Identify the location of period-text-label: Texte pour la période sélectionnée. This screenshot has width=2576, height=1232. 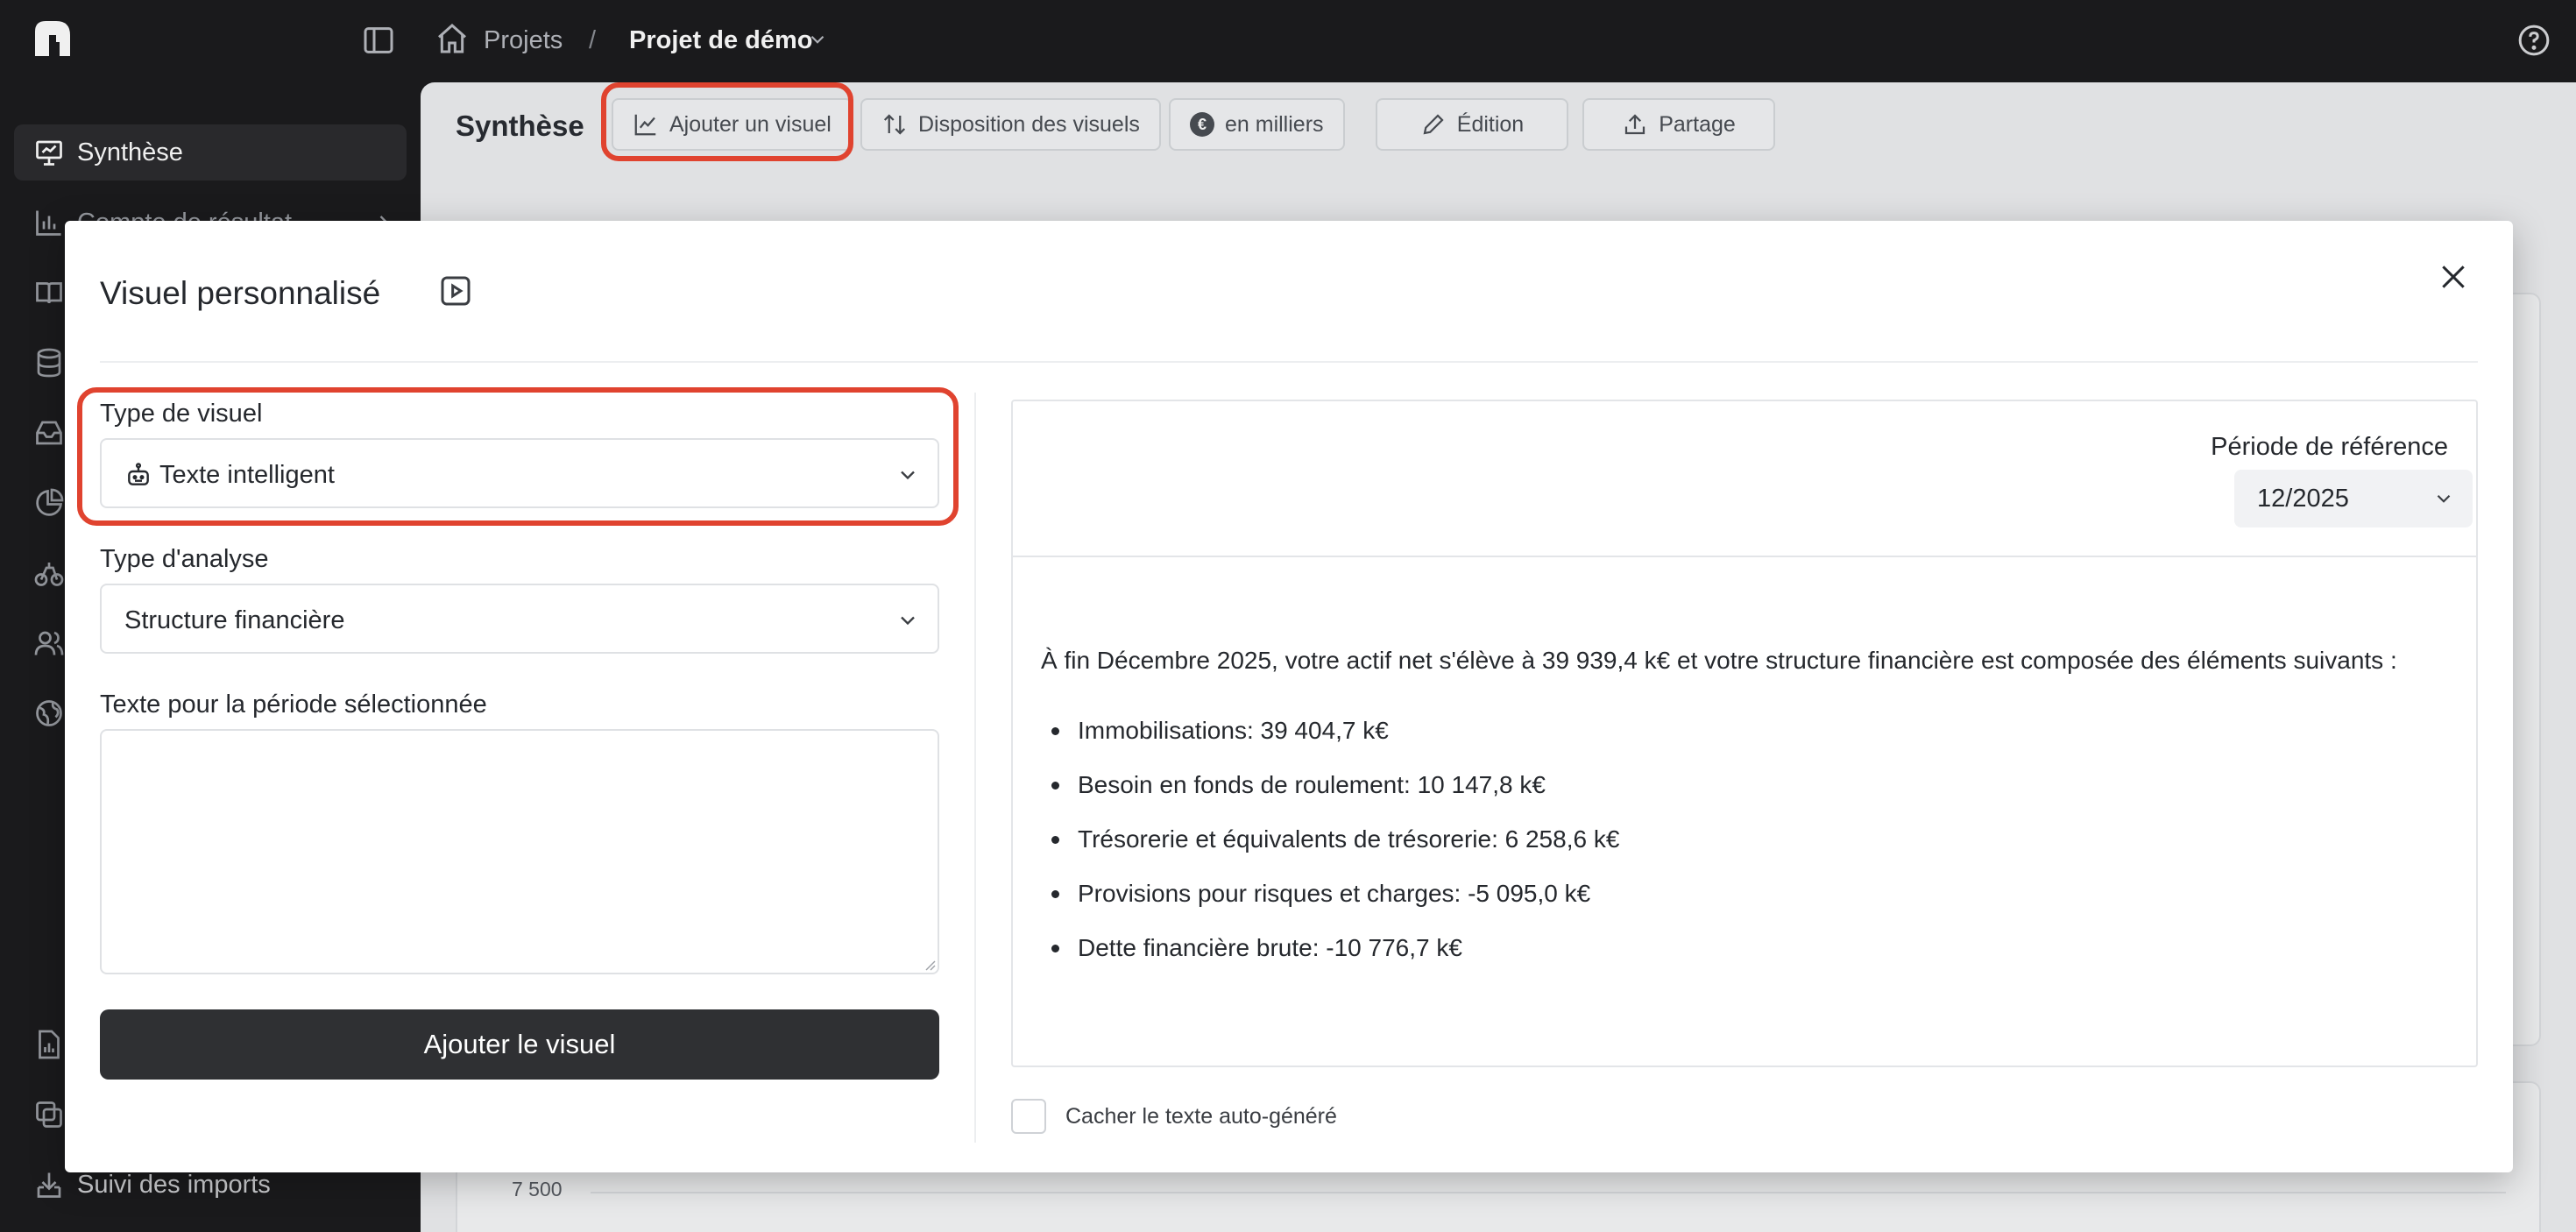
(293, 704).